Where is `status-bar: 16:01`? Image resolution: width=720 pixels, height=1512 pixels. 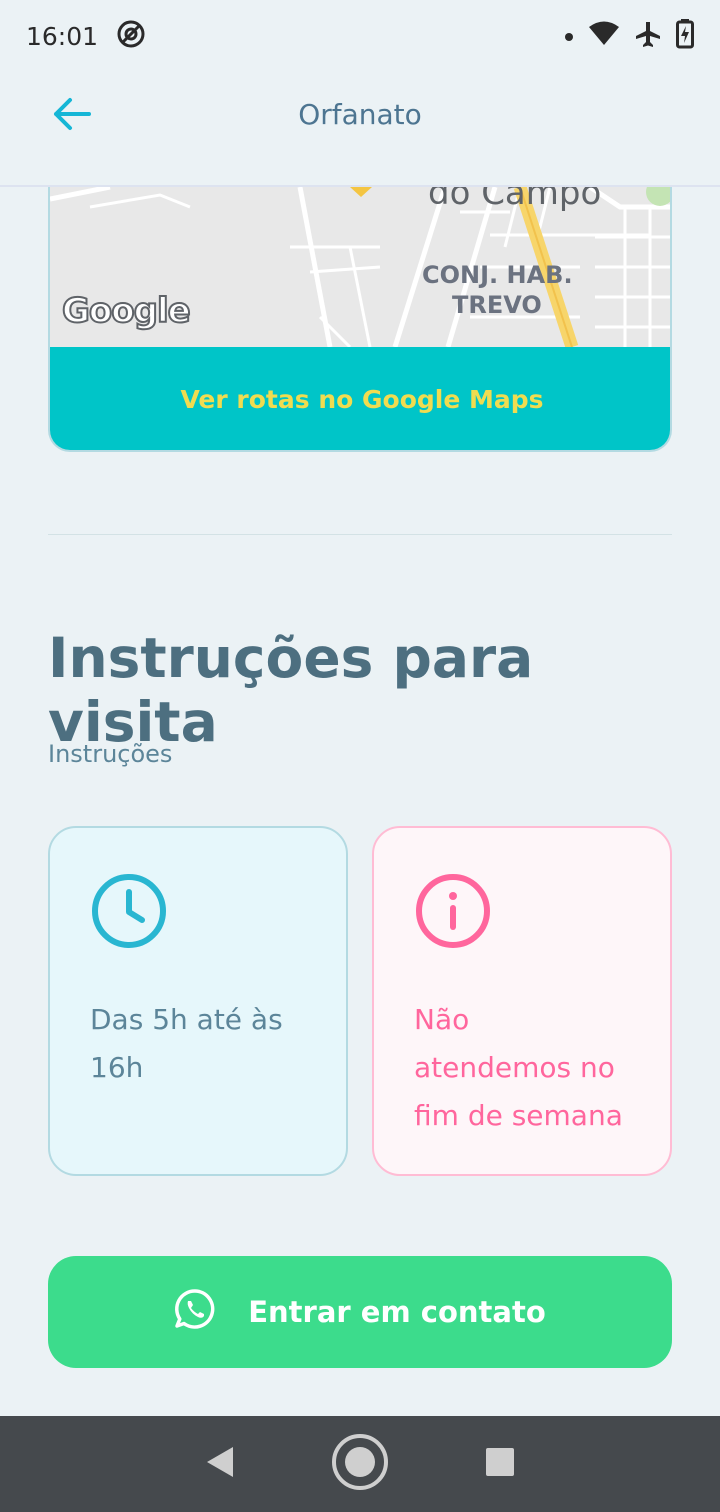
status-bar: 16:01 is located at coordinates (360, 36).